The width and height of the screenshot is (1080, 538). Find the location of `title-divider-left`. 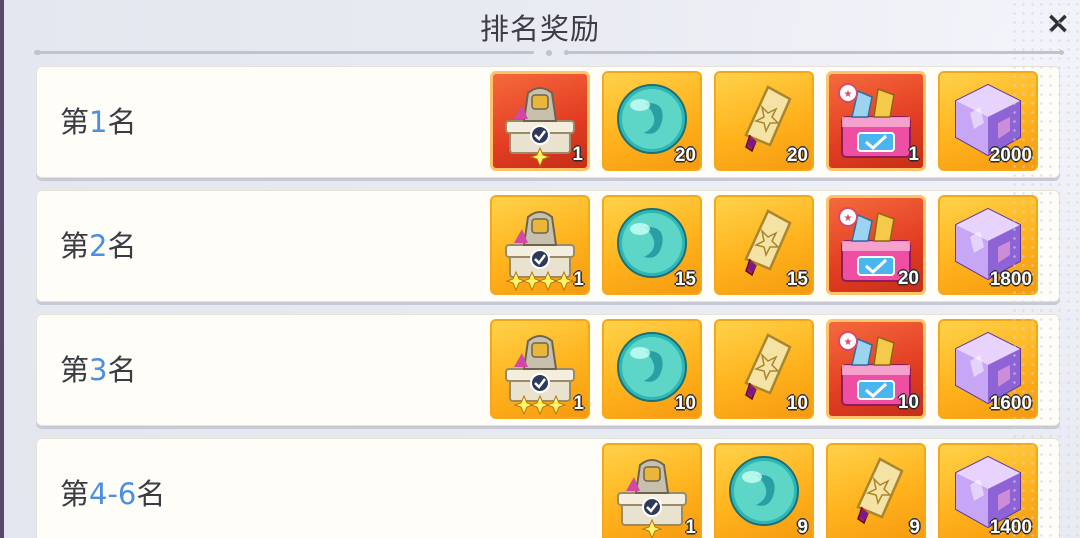

title-divider-left is located at coordinates (284, 52).